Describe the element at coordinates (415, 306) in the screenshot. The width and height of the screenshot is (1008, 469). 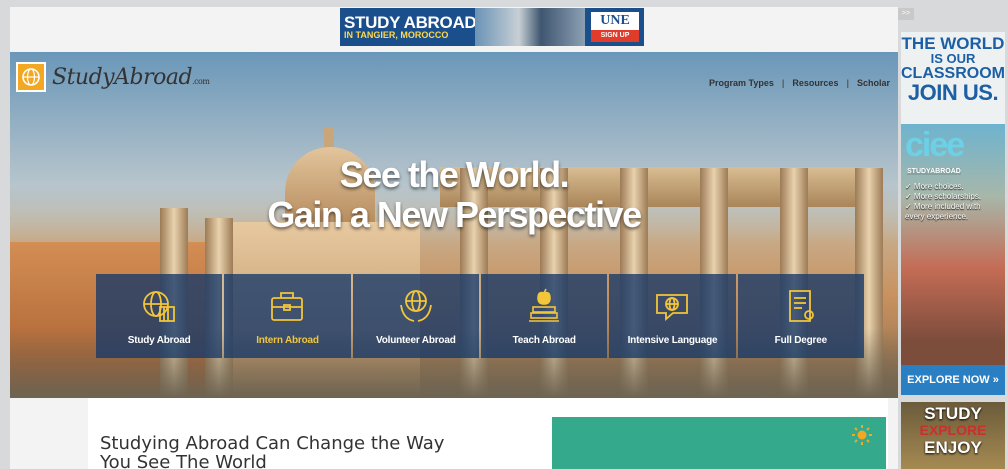
I see `hands-globe-icon` at that location.